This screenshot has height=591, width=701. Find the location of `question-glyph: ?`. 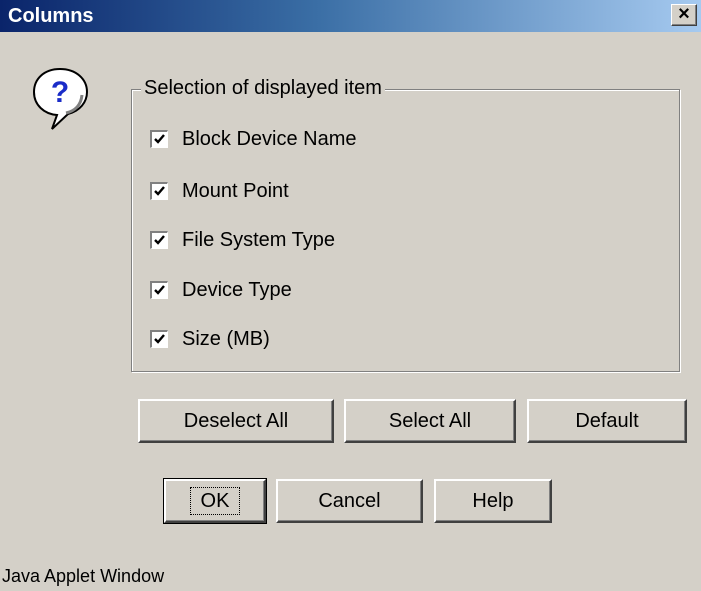

question-glyph: ? is located at coordinates (60, 92).